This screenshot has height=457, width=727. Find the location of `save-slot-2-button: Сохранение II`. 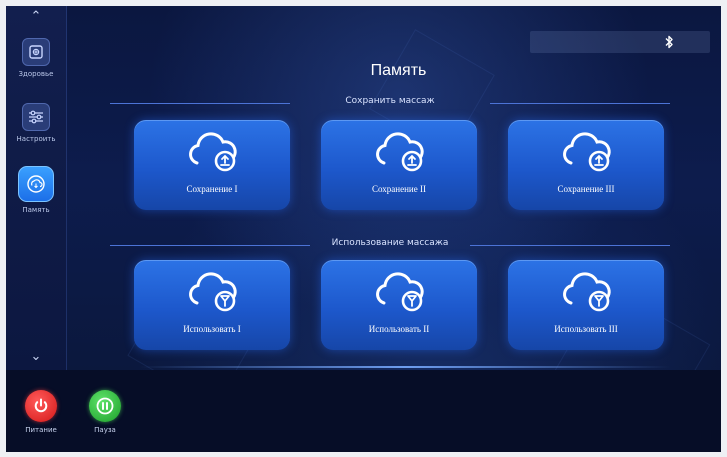

save-slot-2-button: Сохранение II is located at coordinates (399, 165).